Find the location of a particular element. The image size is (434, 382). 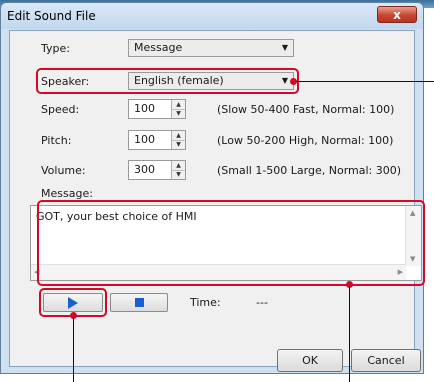

message-label: Message: is located at coordinates (67, 193).